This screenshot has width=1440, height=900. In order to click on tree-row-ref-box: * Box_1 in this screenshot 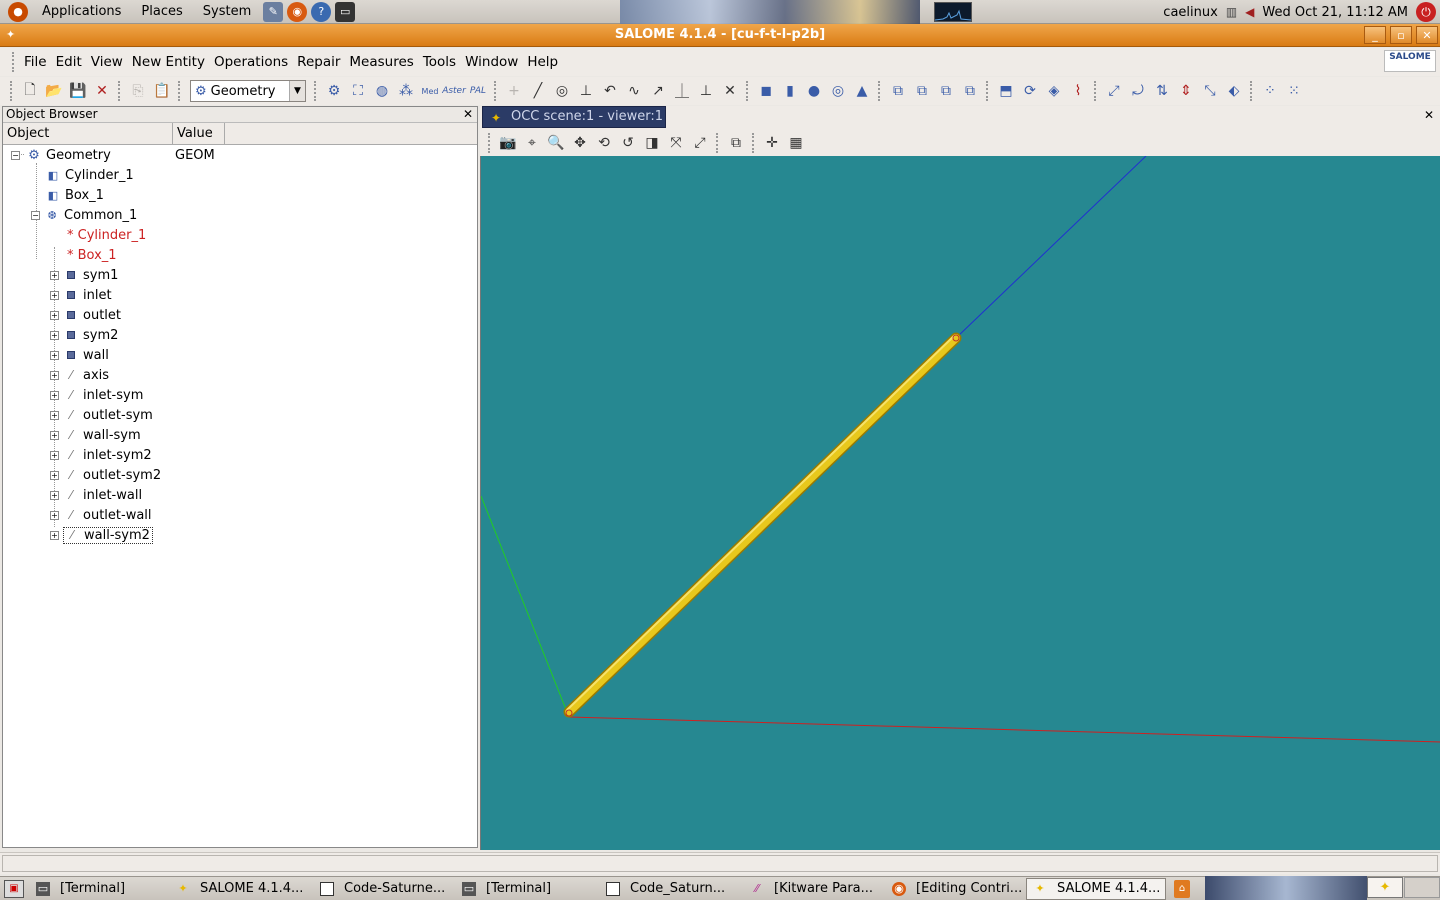, I will do `click(92, 255)`.